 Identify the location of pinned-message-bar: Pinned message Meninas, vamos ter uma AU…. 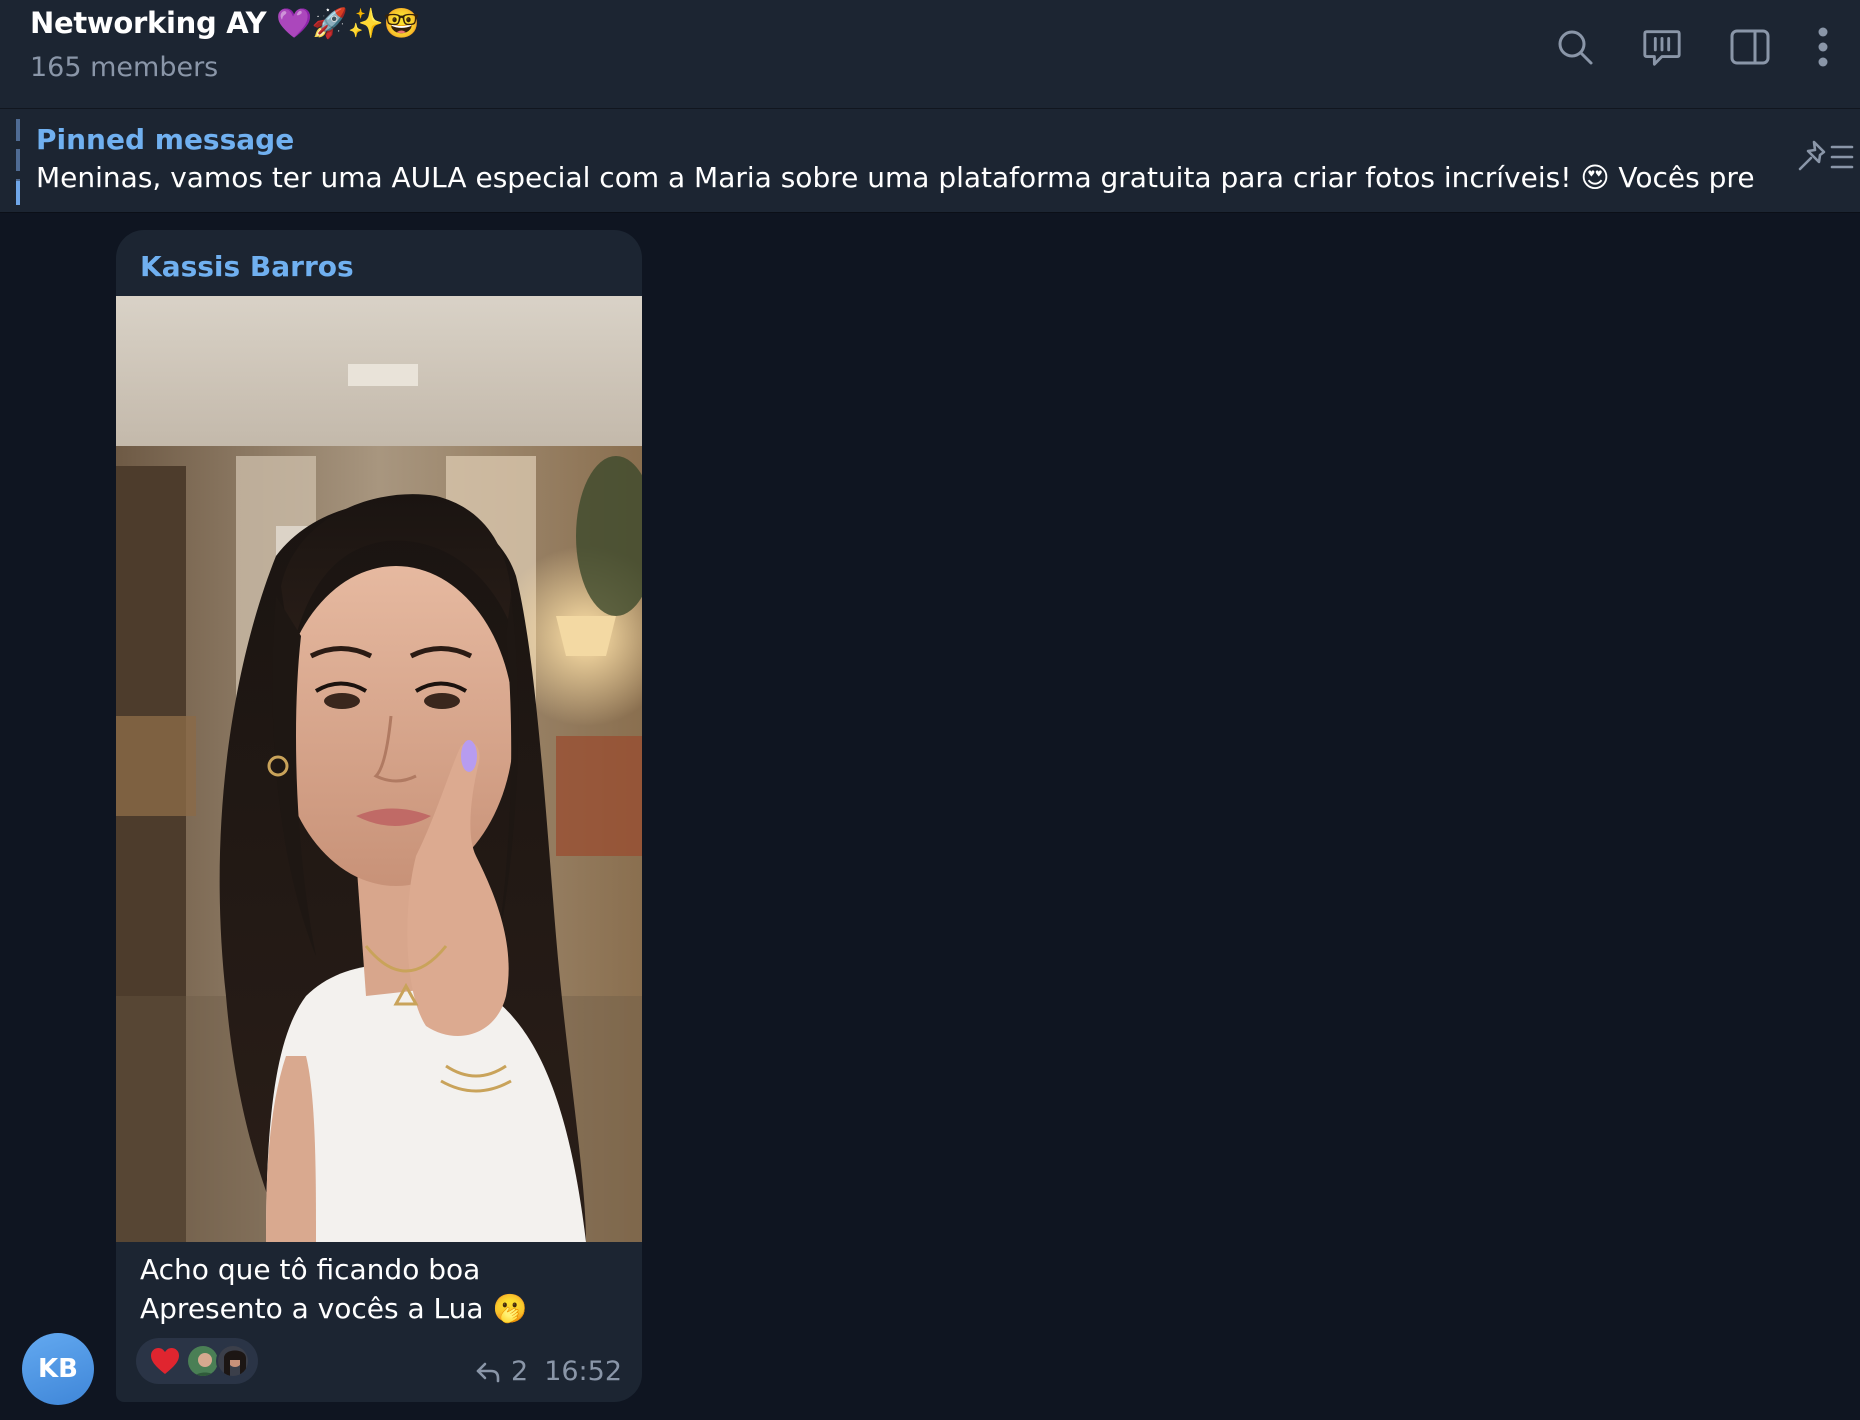
(930, 161).